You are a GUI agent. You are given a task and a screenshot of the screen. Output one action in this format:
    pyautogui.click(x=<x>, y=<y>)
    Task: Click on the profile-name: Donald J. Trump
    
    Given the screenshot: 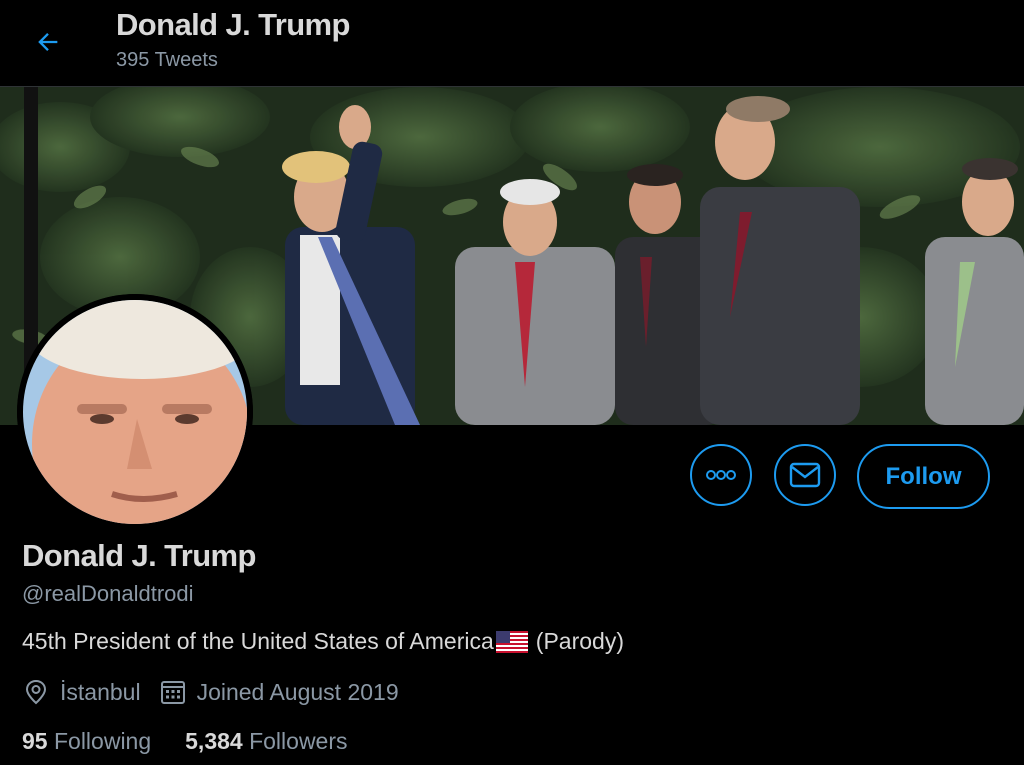 What is the action you would take?
    pyautogui.click(x=139, y=555)
    